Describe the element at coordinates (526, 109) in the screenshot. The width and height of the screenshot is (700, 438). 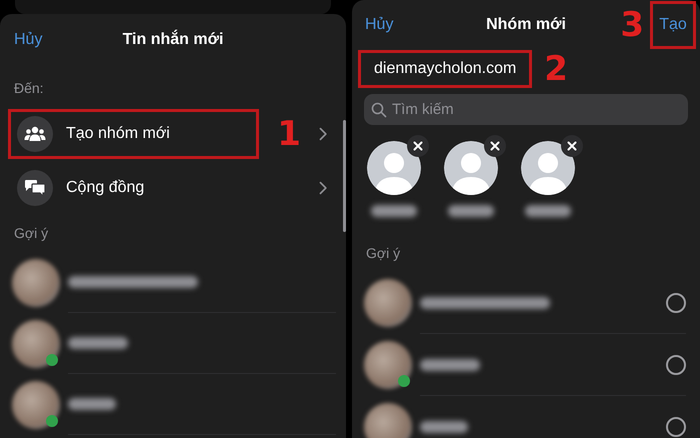
I see `search-field: Tìm kiếm` at that location.